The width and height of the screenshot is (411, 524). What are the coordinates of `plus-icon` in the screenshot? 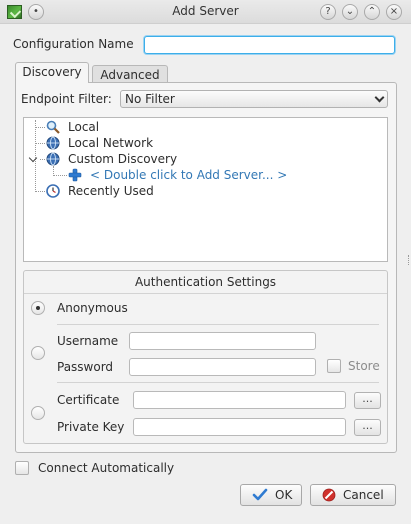 It's located at (75, 175).